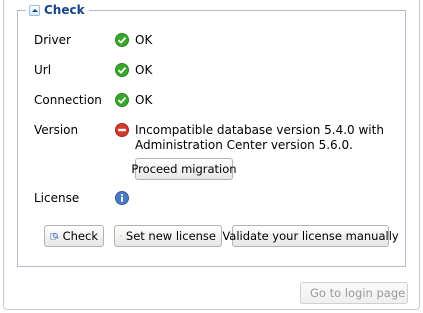  What do you see at coordinates (259, 130) in the screenshot?
I see `version-message-line1: Incompatible database version 5.4.0 with` at bounding box center [259, 130].